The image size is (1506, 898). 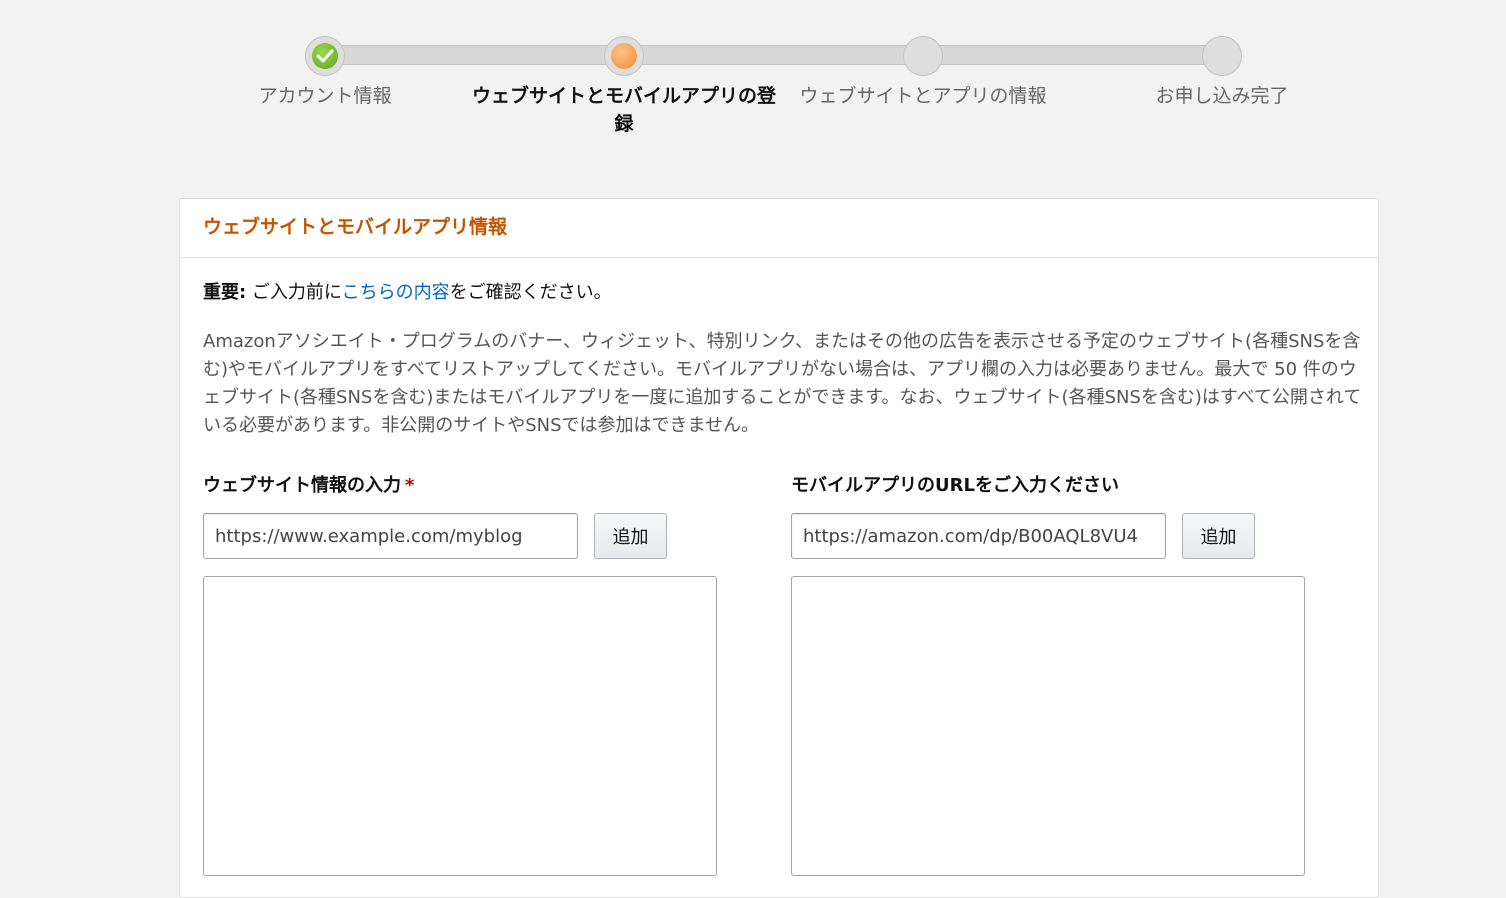 I want to click on step-account-info: アカウント情報, so click(x=325, y=73).